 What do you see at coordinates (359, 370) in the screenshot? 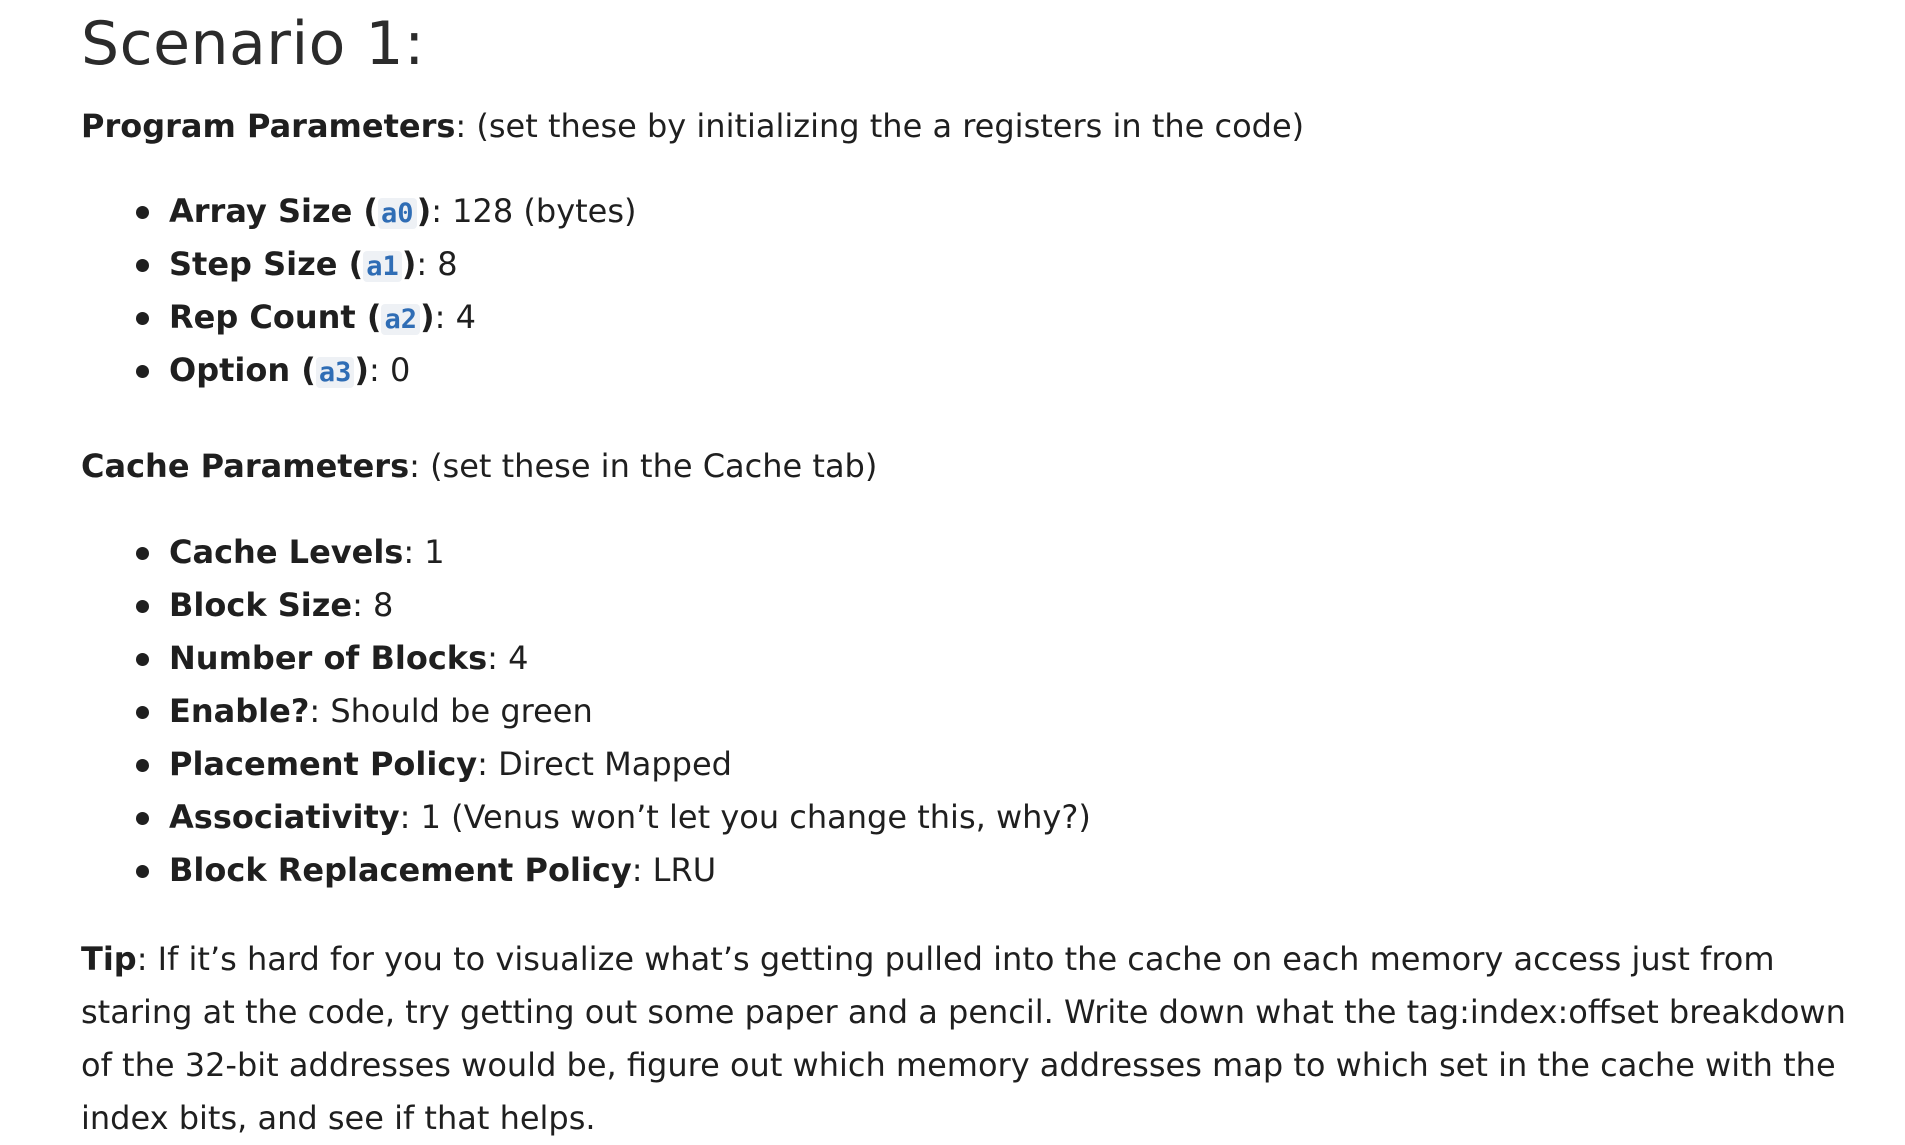
I see `list-item: Option (a3): 0` at bounding box center [359, 370].